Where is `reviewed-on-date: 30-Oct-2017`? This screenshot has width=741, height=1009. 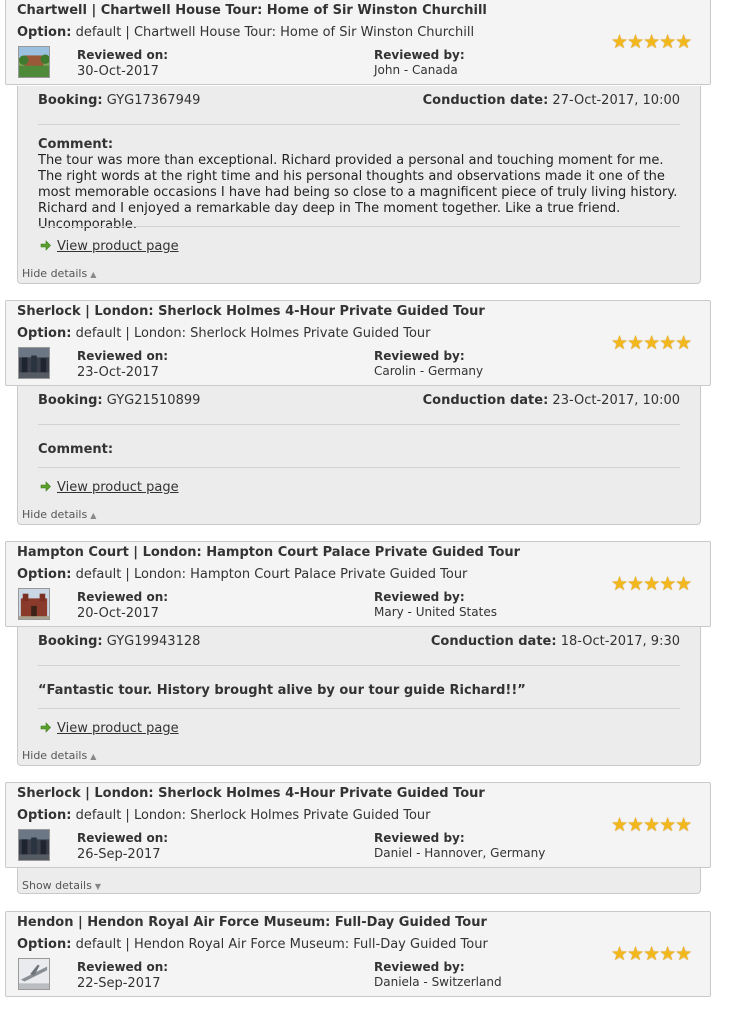
reviewed-on-date: 30-Oct-2017 is located at coordinates (118, 71).